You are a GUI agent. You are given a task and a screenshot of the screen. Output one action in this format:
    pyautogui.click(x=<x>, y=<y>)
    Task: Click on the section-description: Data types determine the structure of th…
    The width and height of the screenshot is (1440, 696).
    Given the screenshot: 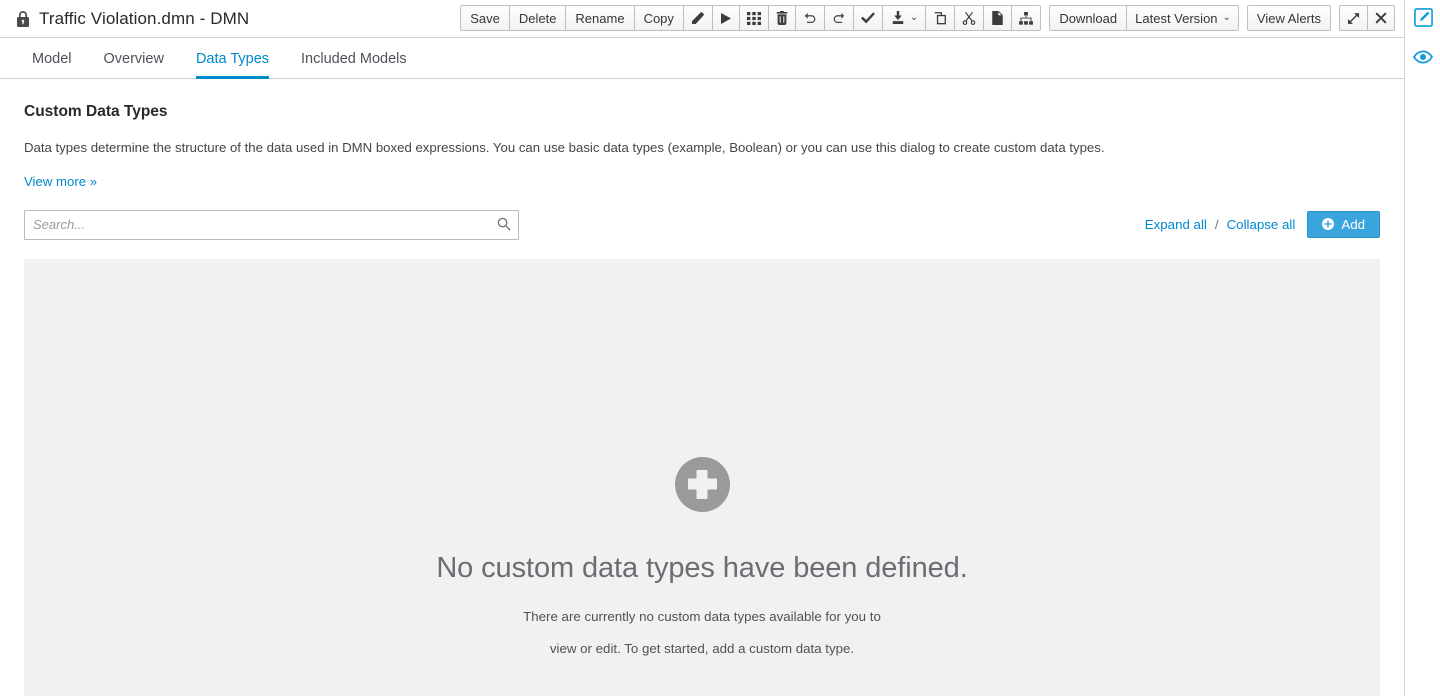 What is the action you would take?
    pyautogui.click(x=564, y=147)
    